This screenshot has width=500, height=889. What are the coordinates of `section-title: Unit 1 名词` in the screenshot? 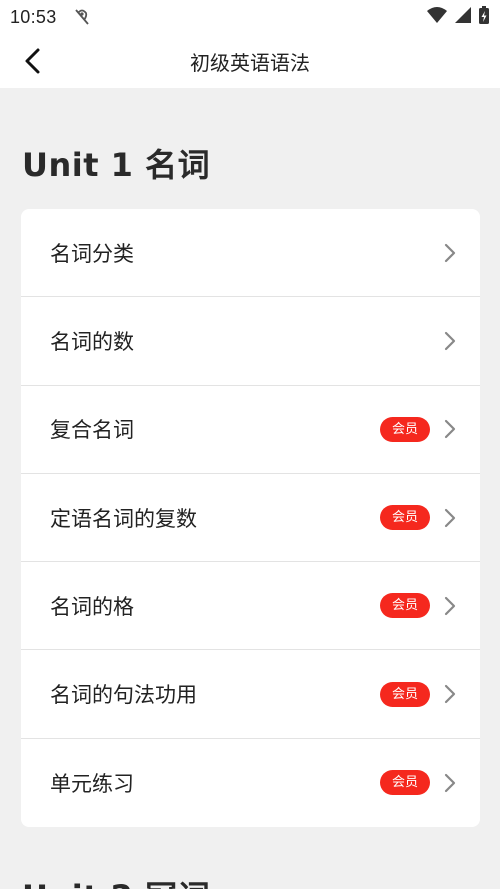 It's located at (116, 165).